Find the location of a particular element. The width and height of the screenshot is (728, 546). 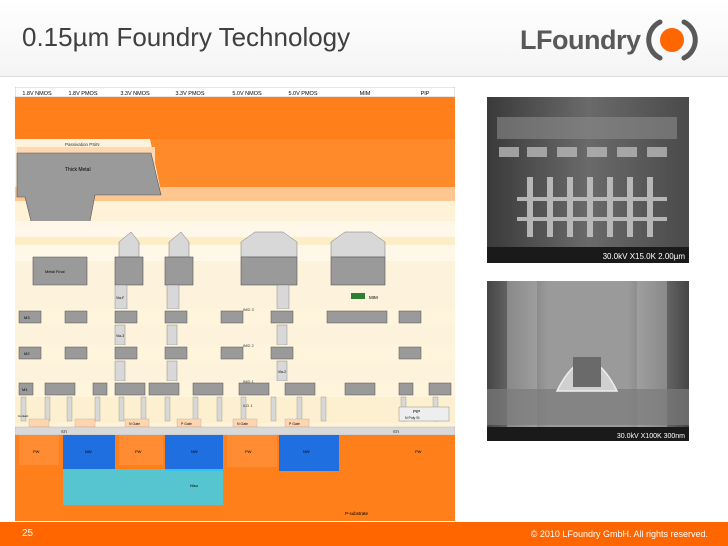

sem-scale-label: 30.0kV X100K 300nm is located at coordinates (651, 436).